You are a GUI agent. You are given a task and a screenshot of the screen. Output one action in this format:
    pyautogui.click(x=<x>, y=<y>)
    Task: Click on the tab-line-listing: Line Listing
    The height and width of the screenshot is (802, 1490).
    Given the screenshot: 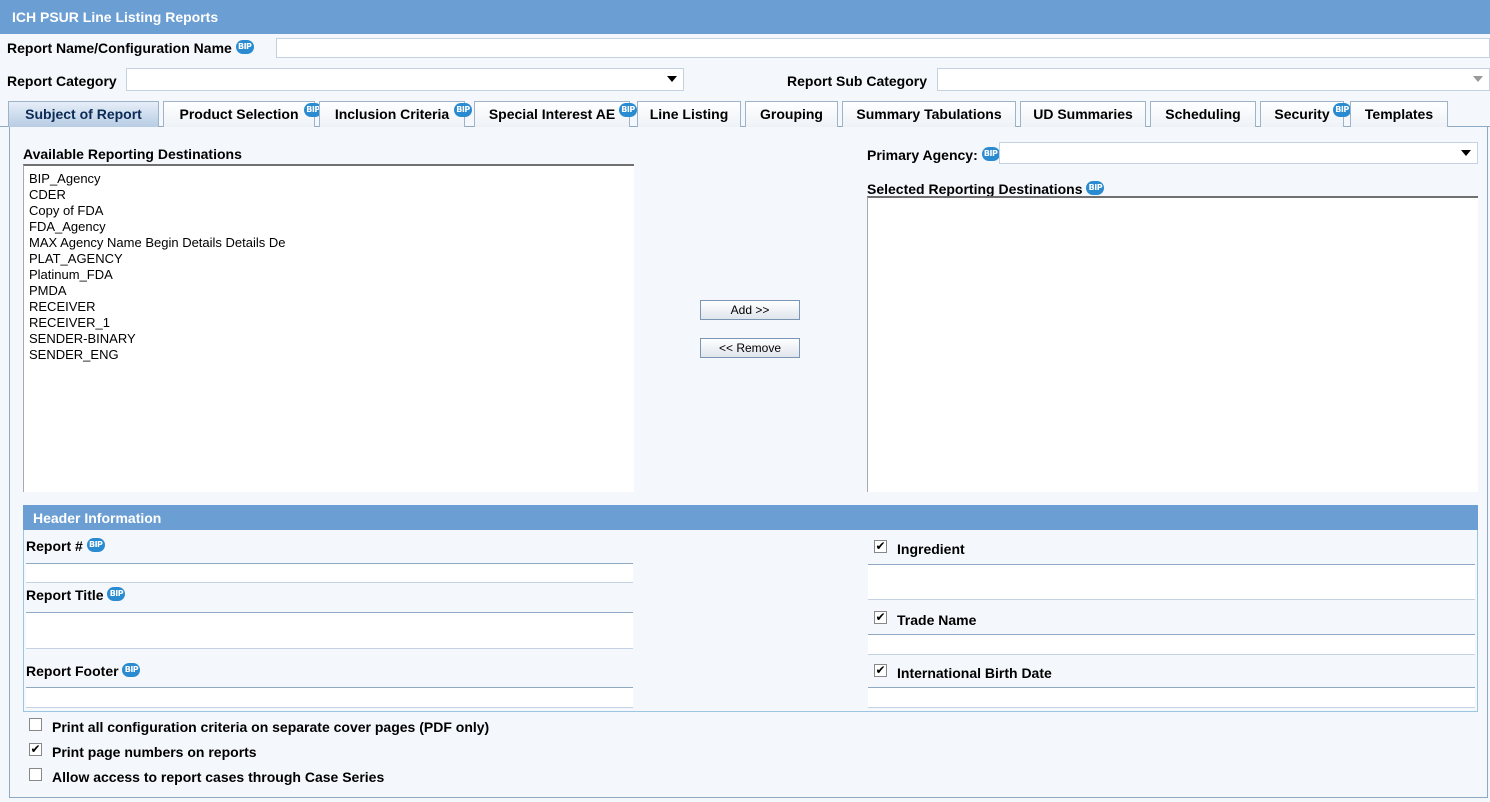 What is the action you would take?
    pyautogui.click(x=689, y=114)
    